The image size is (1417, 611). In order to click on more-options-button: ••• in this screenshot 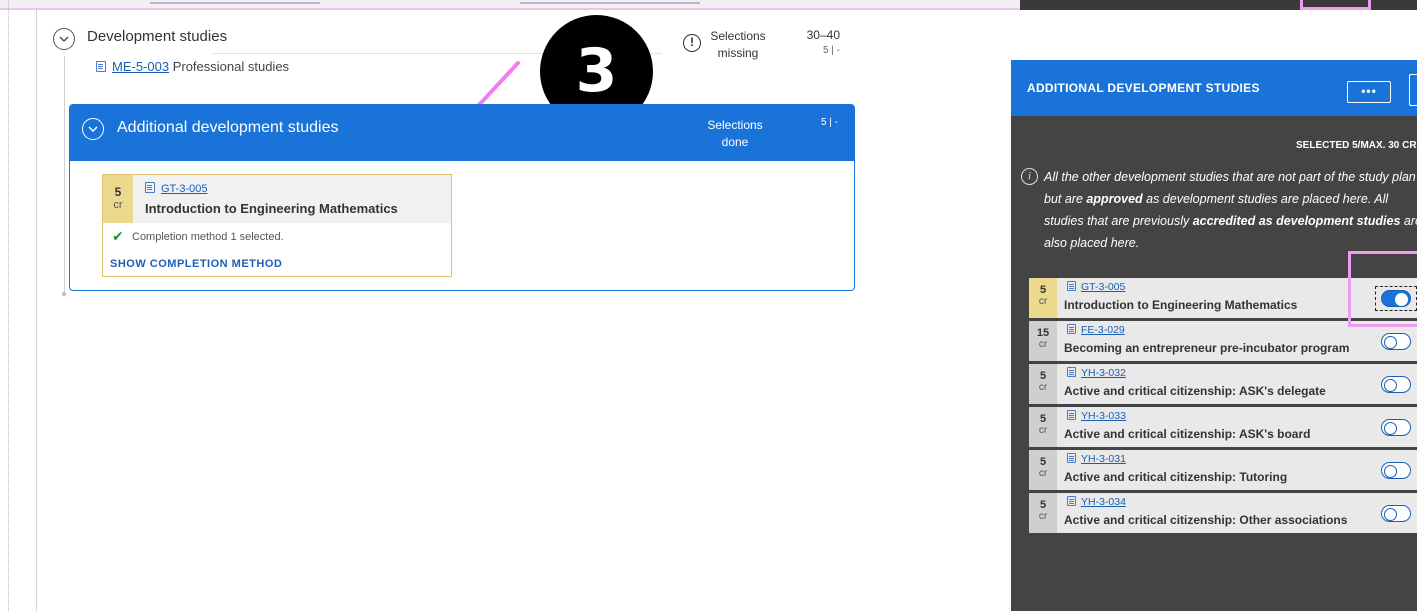, I will do `click(1369, 92)`.